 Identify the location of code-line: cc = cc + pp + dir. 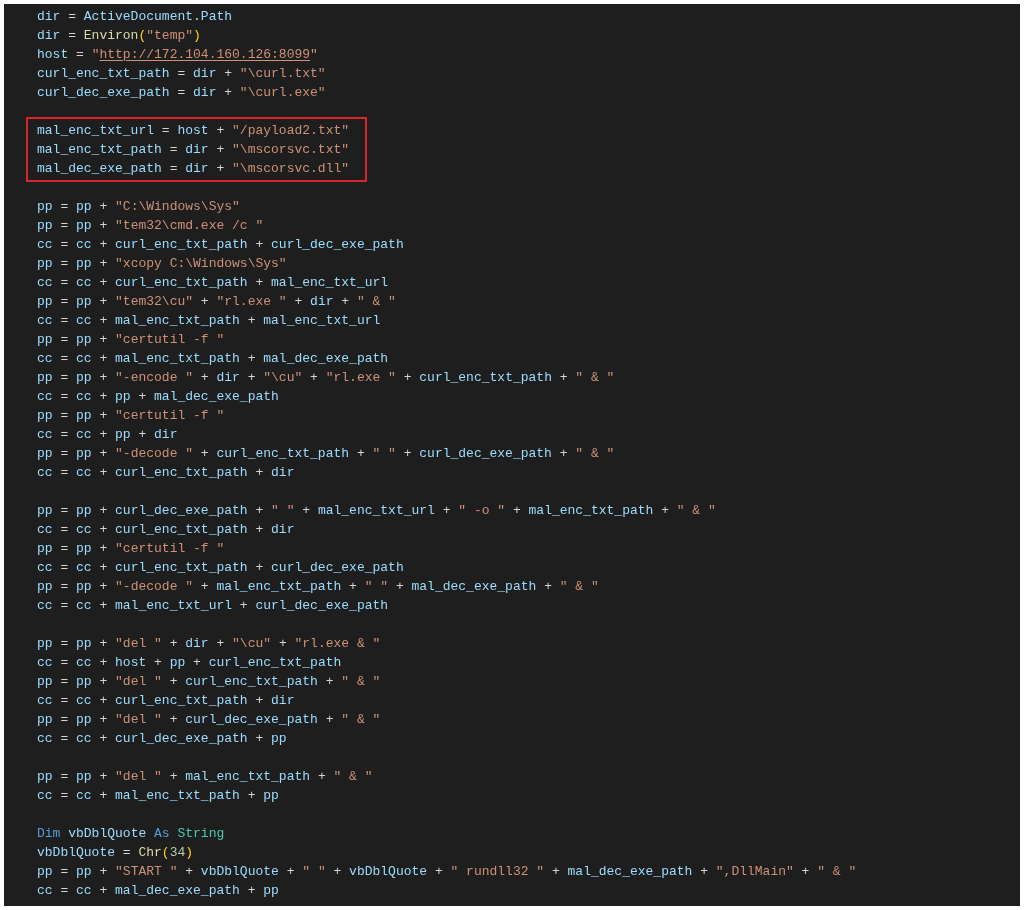
(107, 435).